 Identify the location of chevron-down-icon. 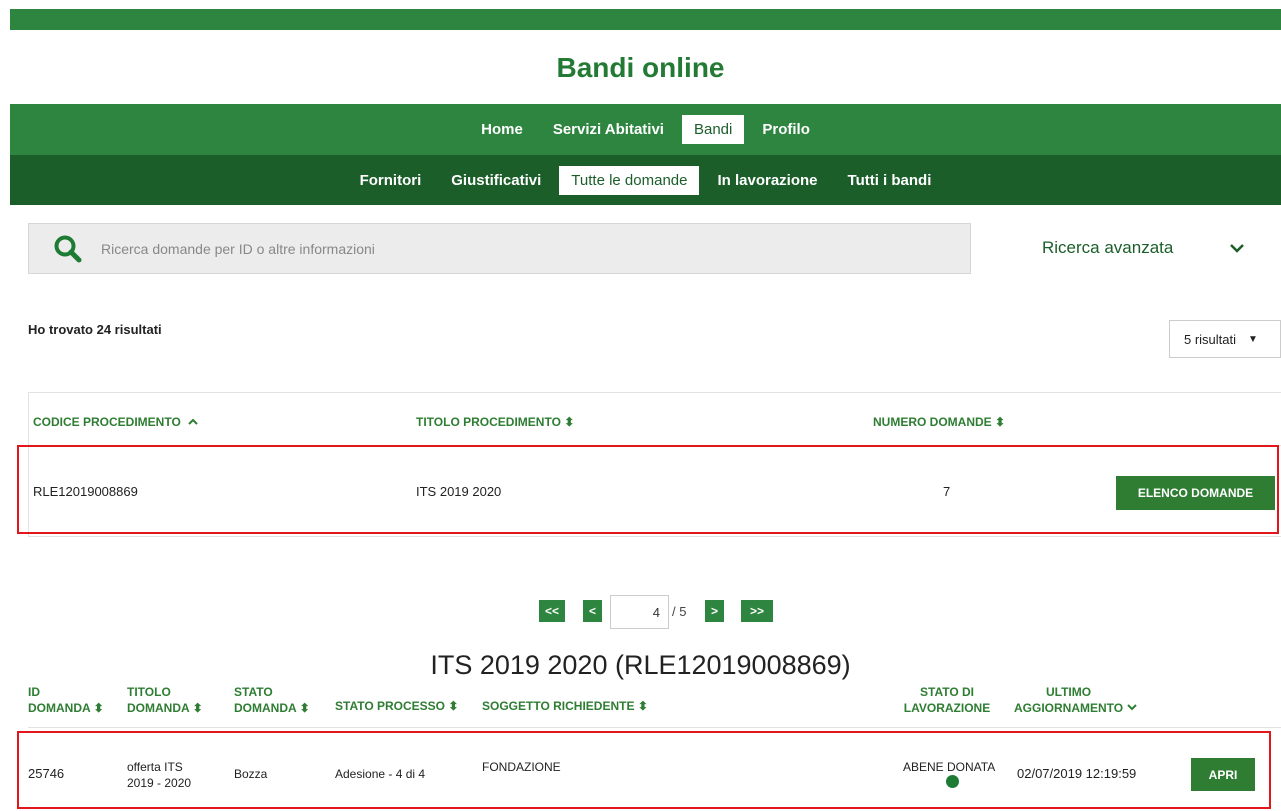
(1237, 248).